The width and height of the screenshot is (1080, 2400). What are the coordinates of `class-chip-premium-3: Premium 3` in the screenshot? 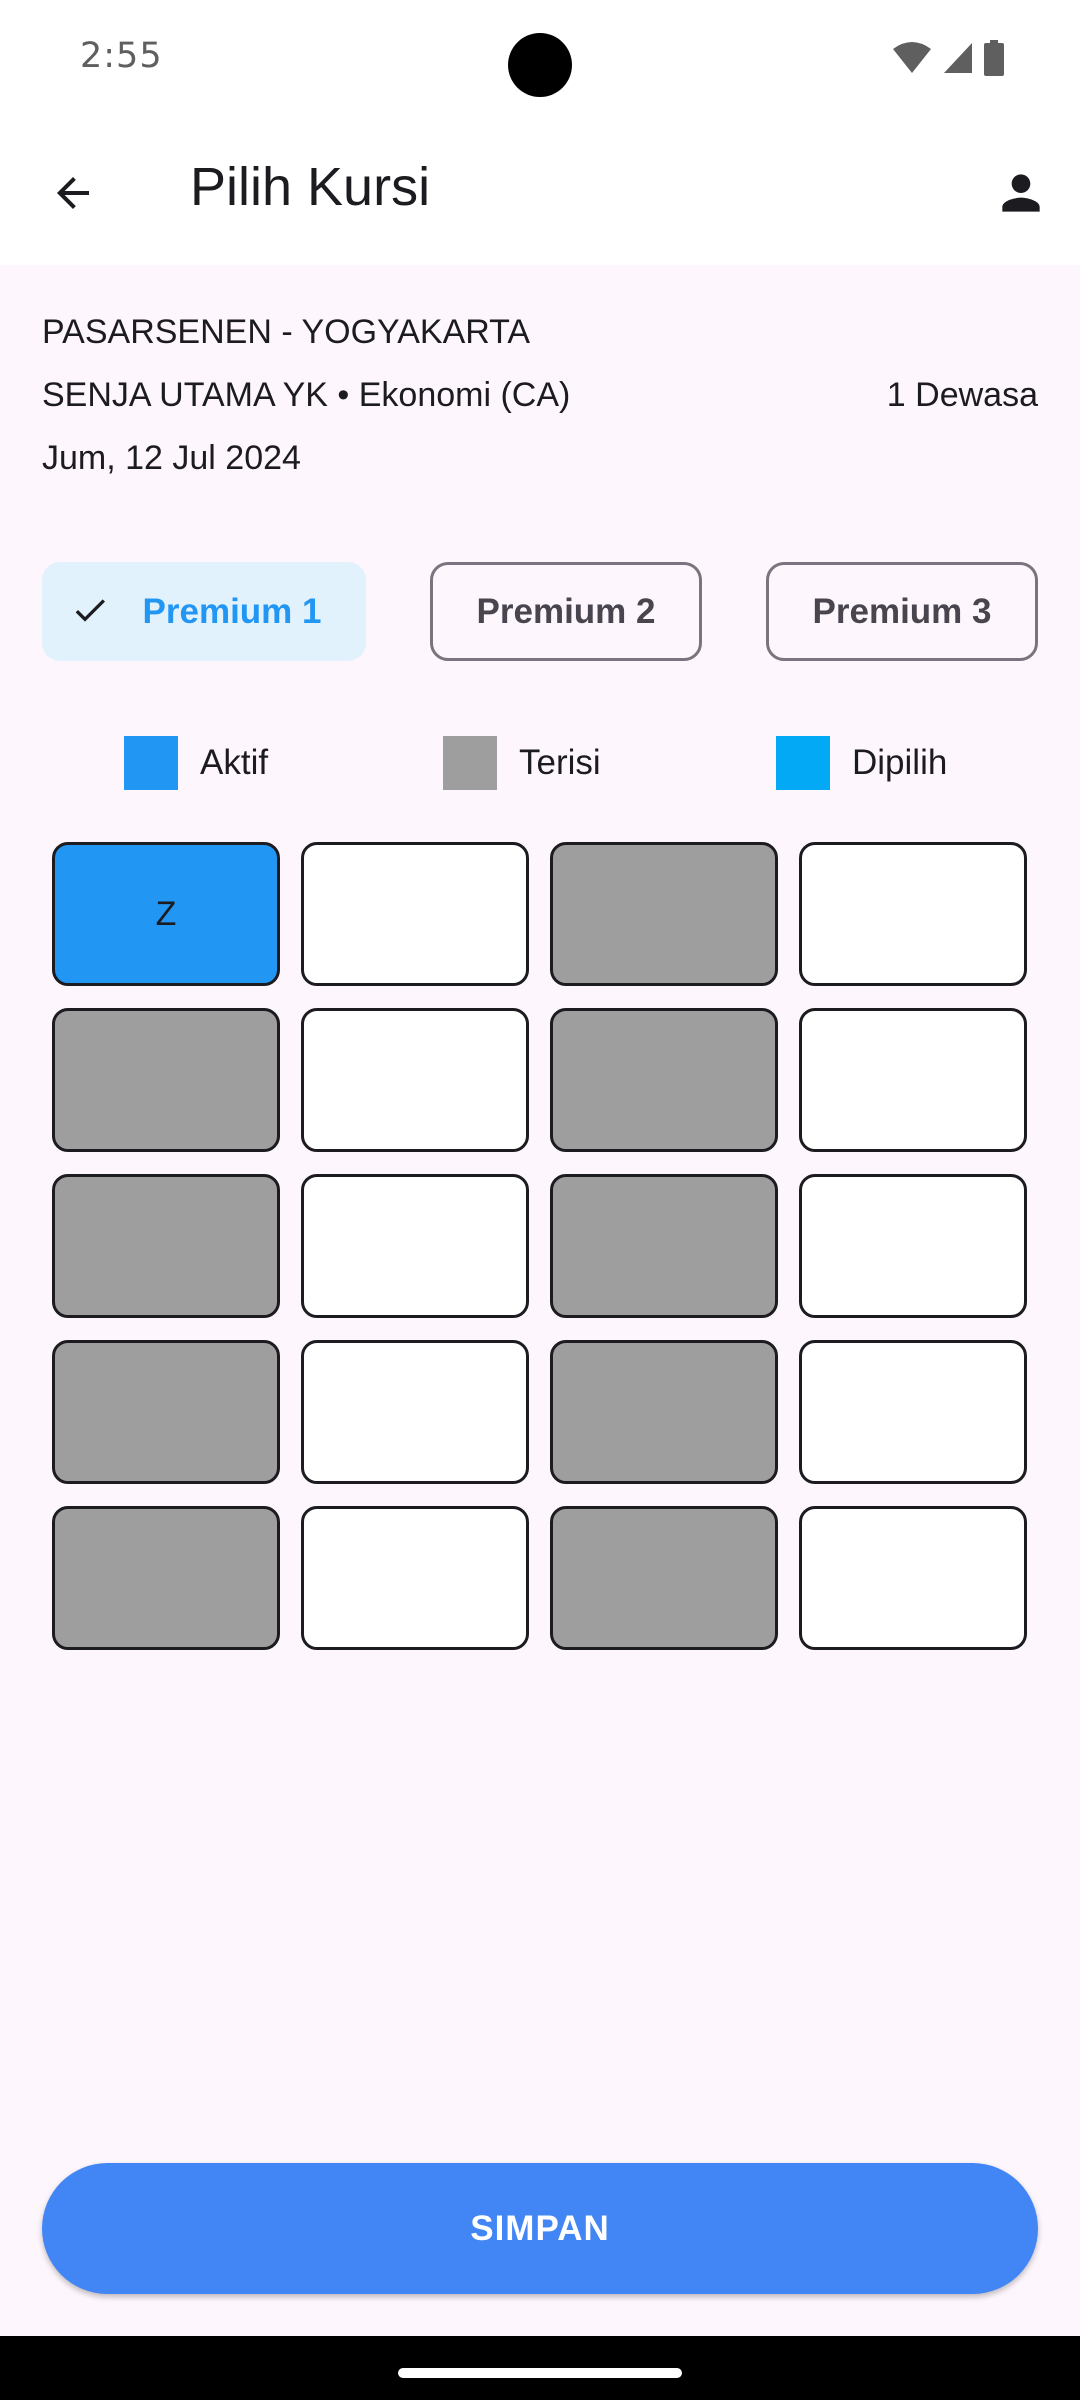 It's located at (902, 611).